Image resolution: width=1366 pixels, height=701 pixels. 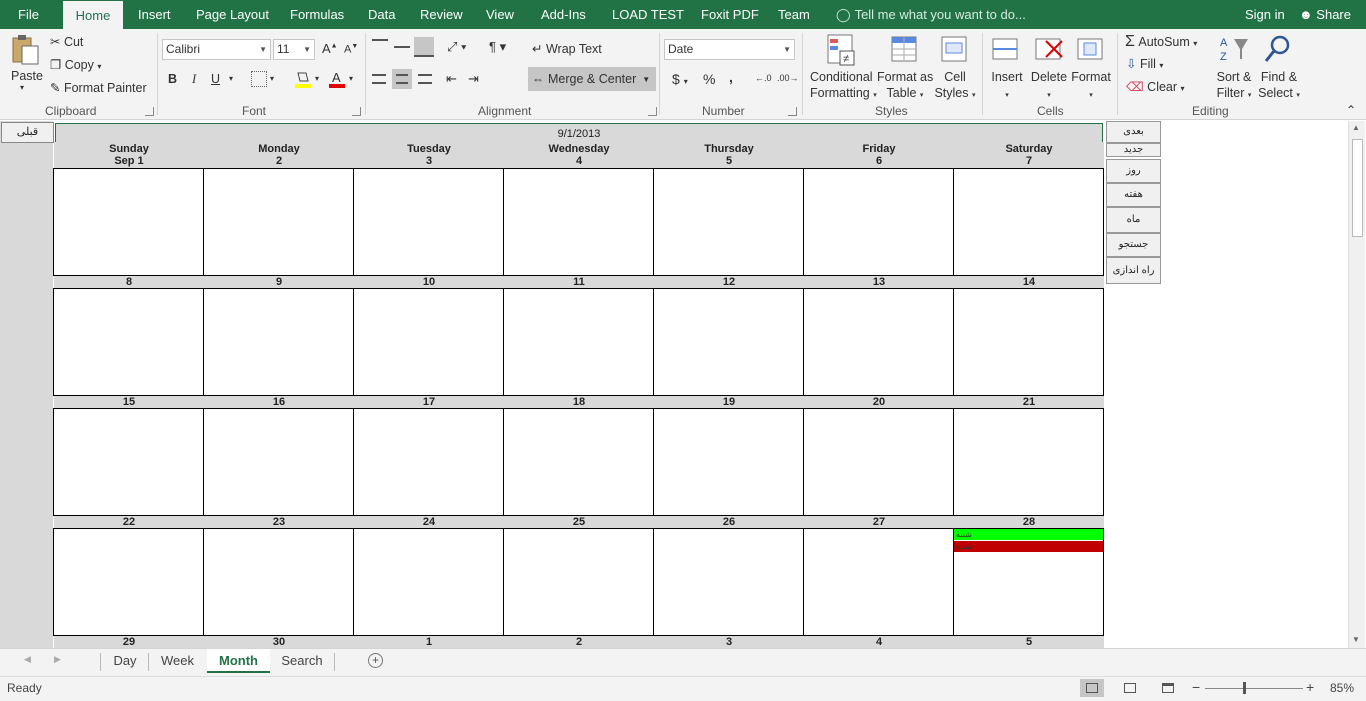 What do you see at coordinates (652, 111) in the screenshot?
I see `alignment-launcher-icon` at bounding box center [652, 111].